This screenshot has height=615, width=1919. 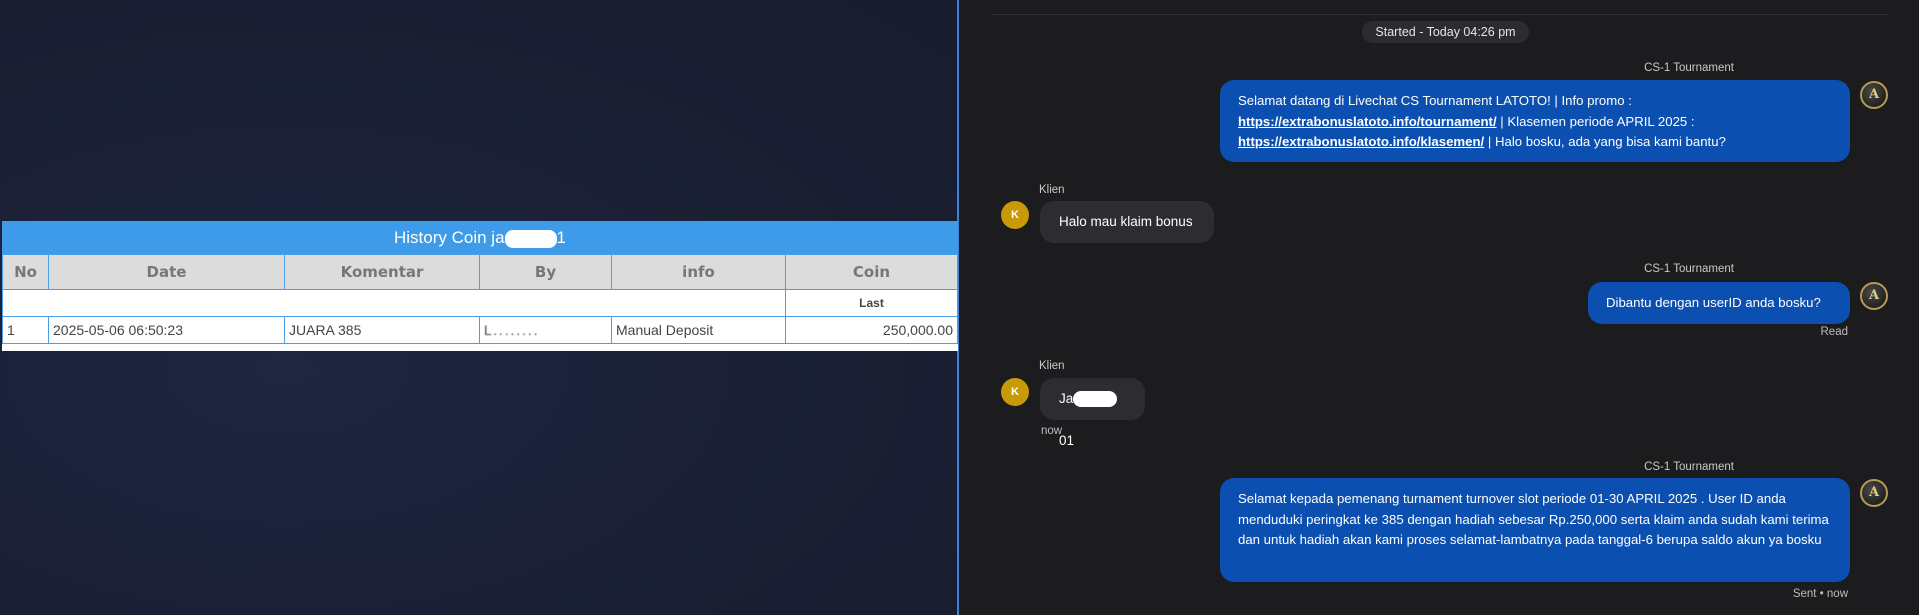 What do you see at coordinates (1092, 413) in the screenshot?
I see `client-message-userid: Ja01` at bounding box center [1092, 413].